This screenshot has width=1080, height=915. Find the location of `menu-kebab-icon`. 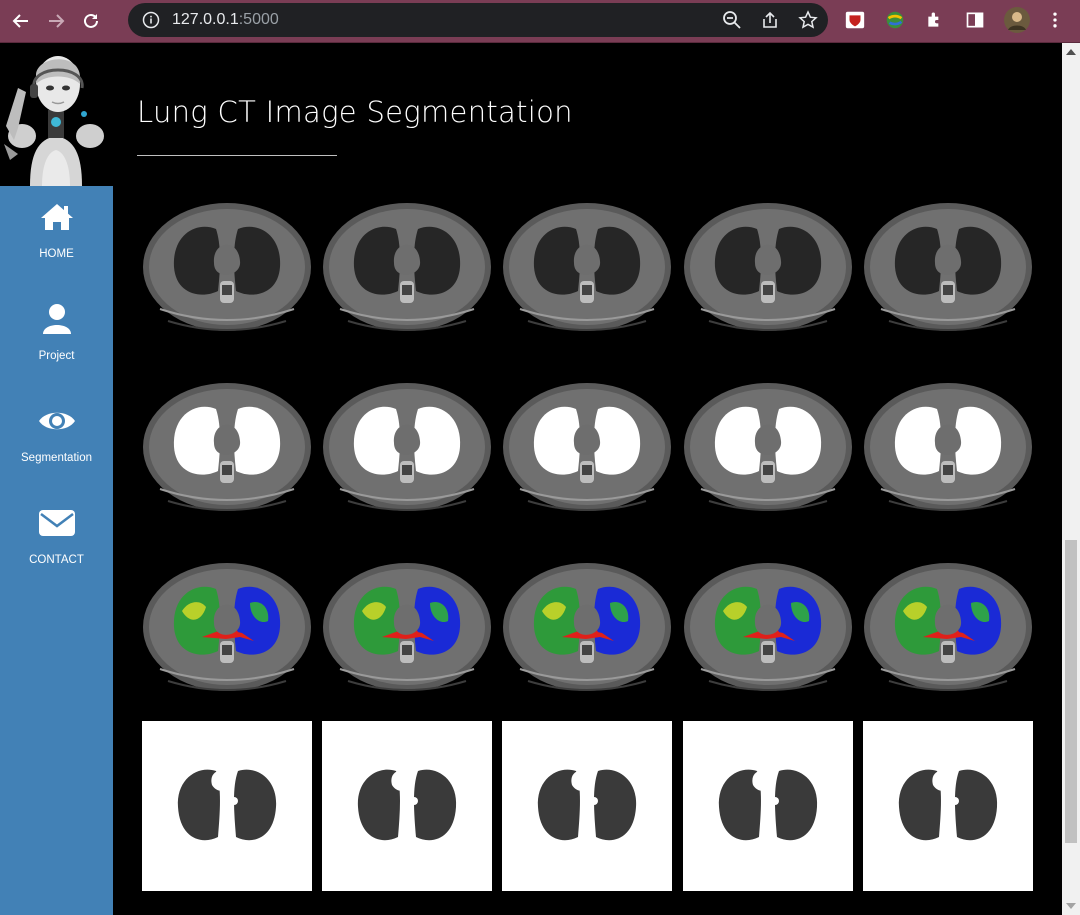

menu-kebab-icon is located at coordinates (1055, 20).